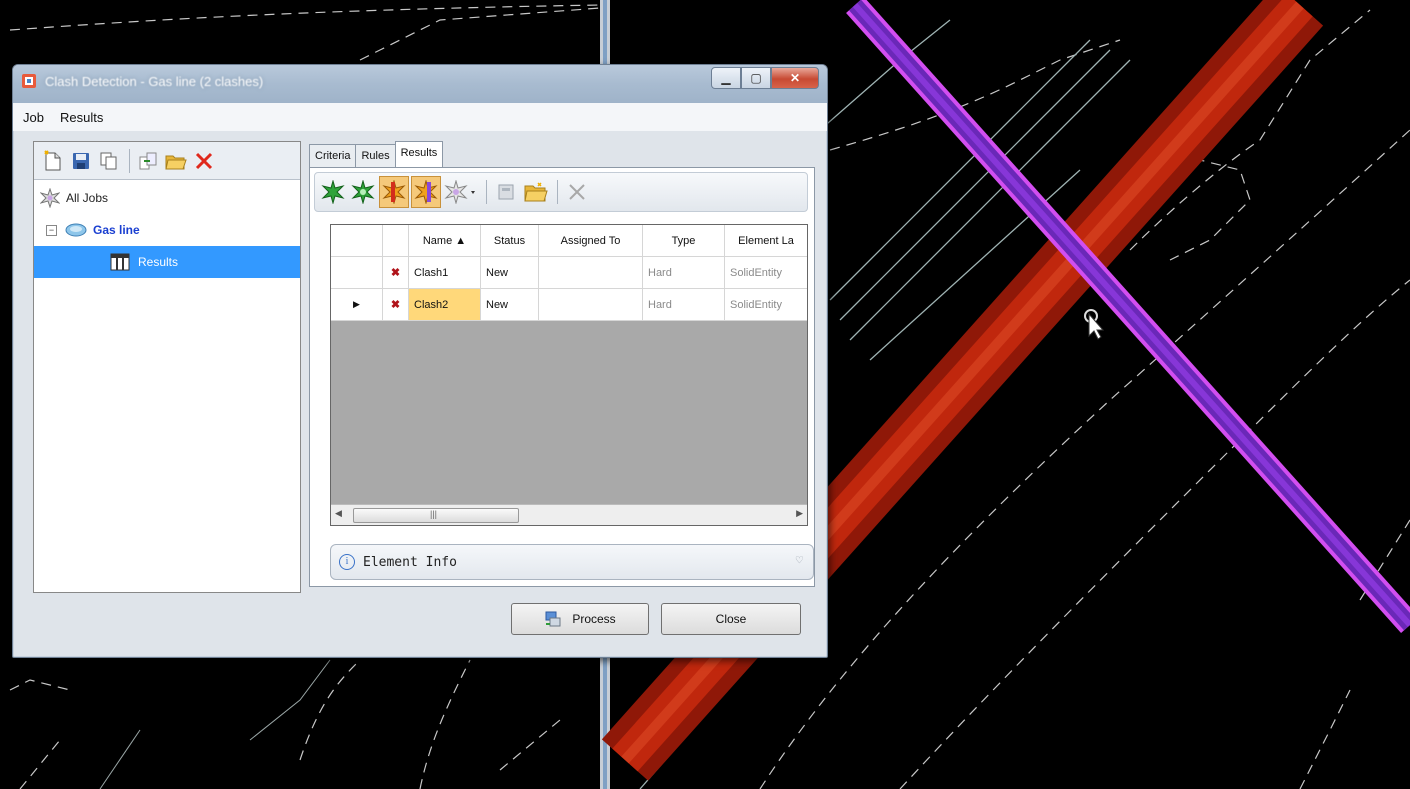 The width and height of the screenshot is (1410, 789). I want to click on close-button: Close, so click(731, 619).